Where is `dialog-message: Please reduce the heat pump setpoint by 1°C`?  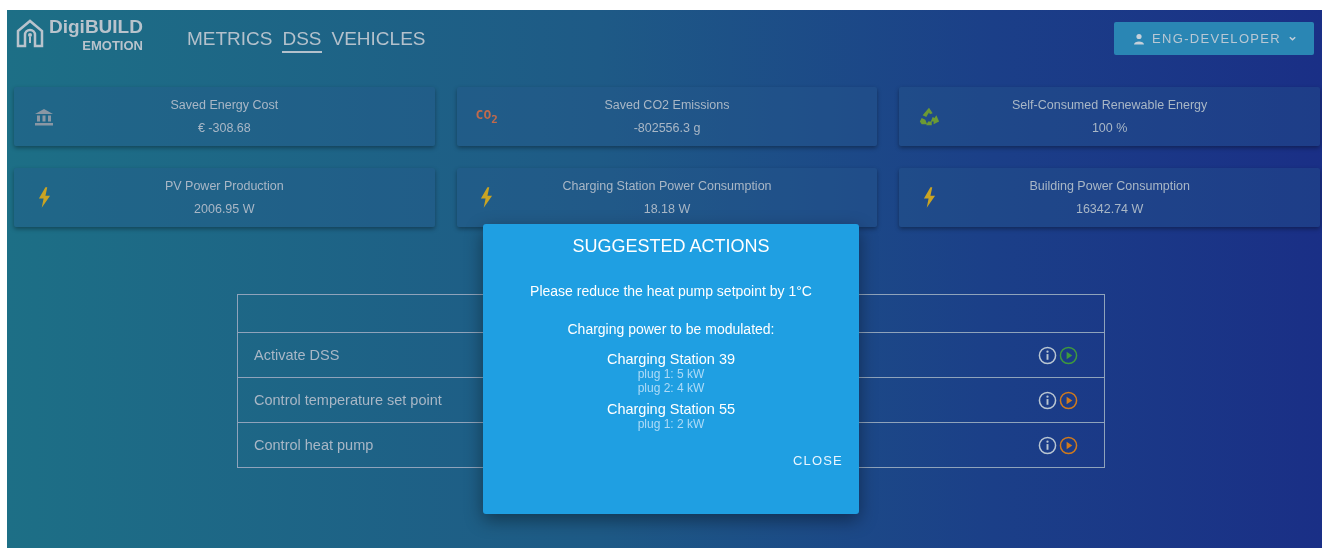 dialog-message: Please reduce the heat pump setpoint by 1°C is located at coordinates (671, 291).